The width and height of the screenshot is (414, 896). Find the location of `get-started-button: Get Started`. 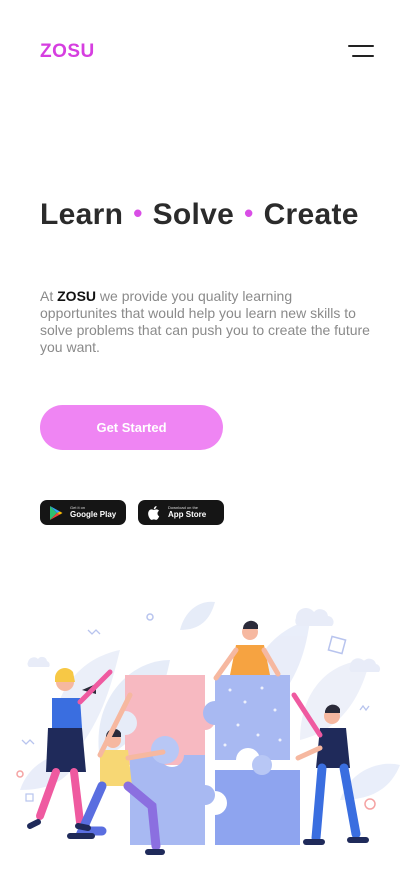

get-started-button: Get Started is located at coordinates (131, 427).